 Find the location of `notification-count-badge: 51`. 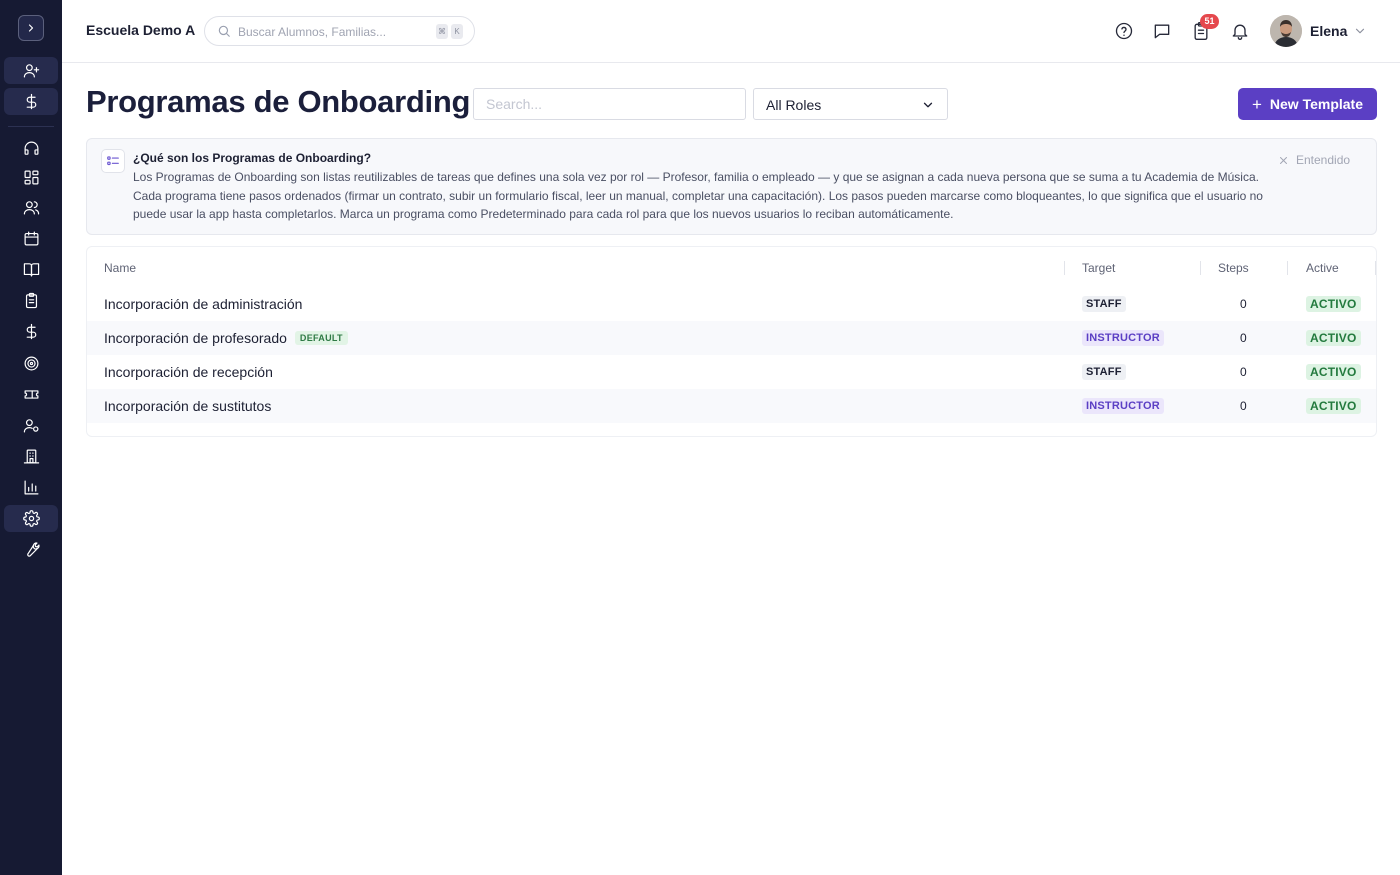

notification-count-badge: 51 is located at coordinates (1209, 21).